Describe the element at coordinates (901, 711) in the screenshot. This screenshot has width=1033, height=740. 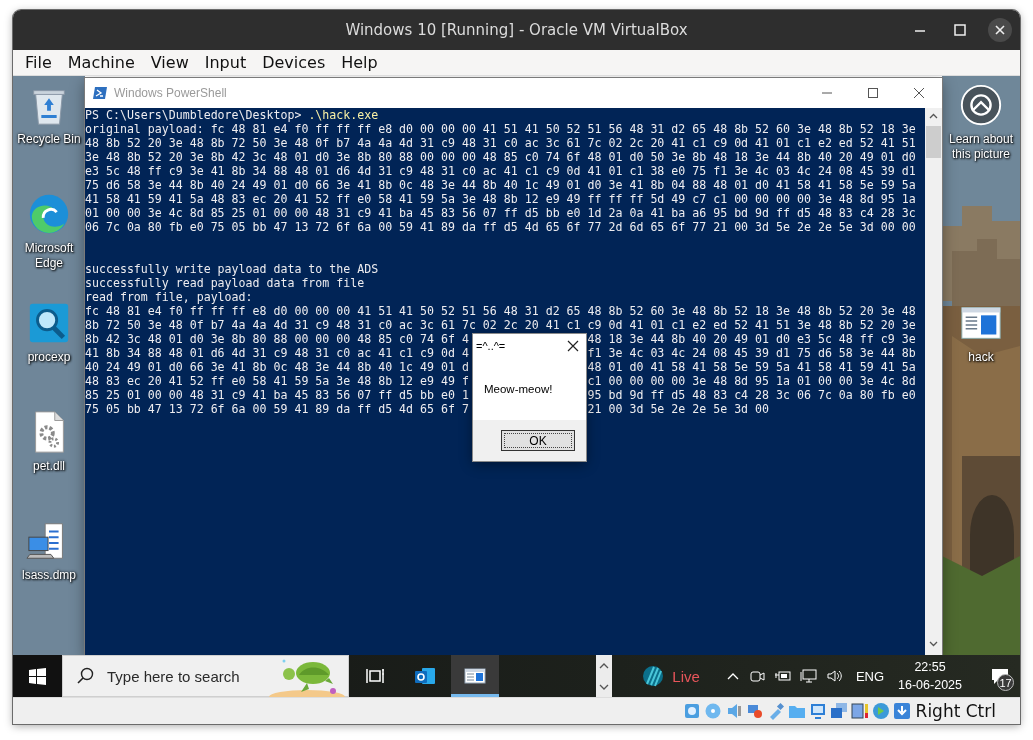
I see `download-icon` at that location.